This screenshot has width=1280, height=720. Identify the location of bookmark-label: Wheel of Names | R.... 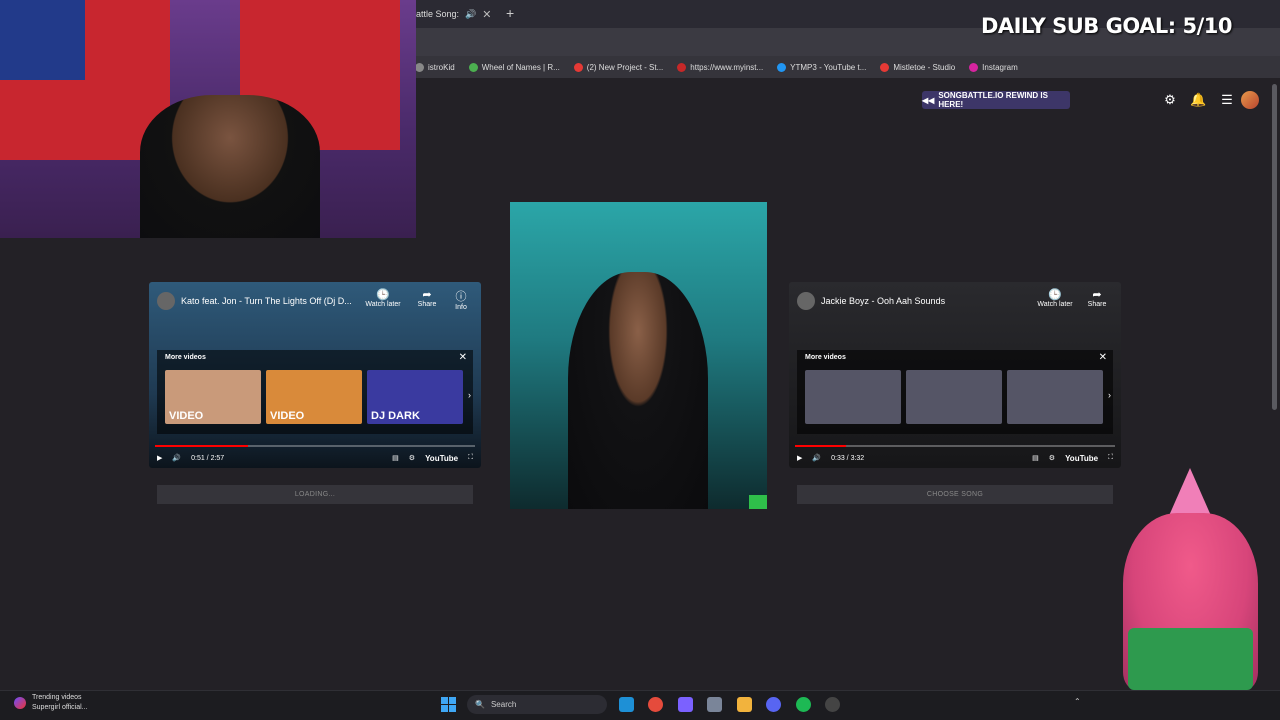
(520, 67).